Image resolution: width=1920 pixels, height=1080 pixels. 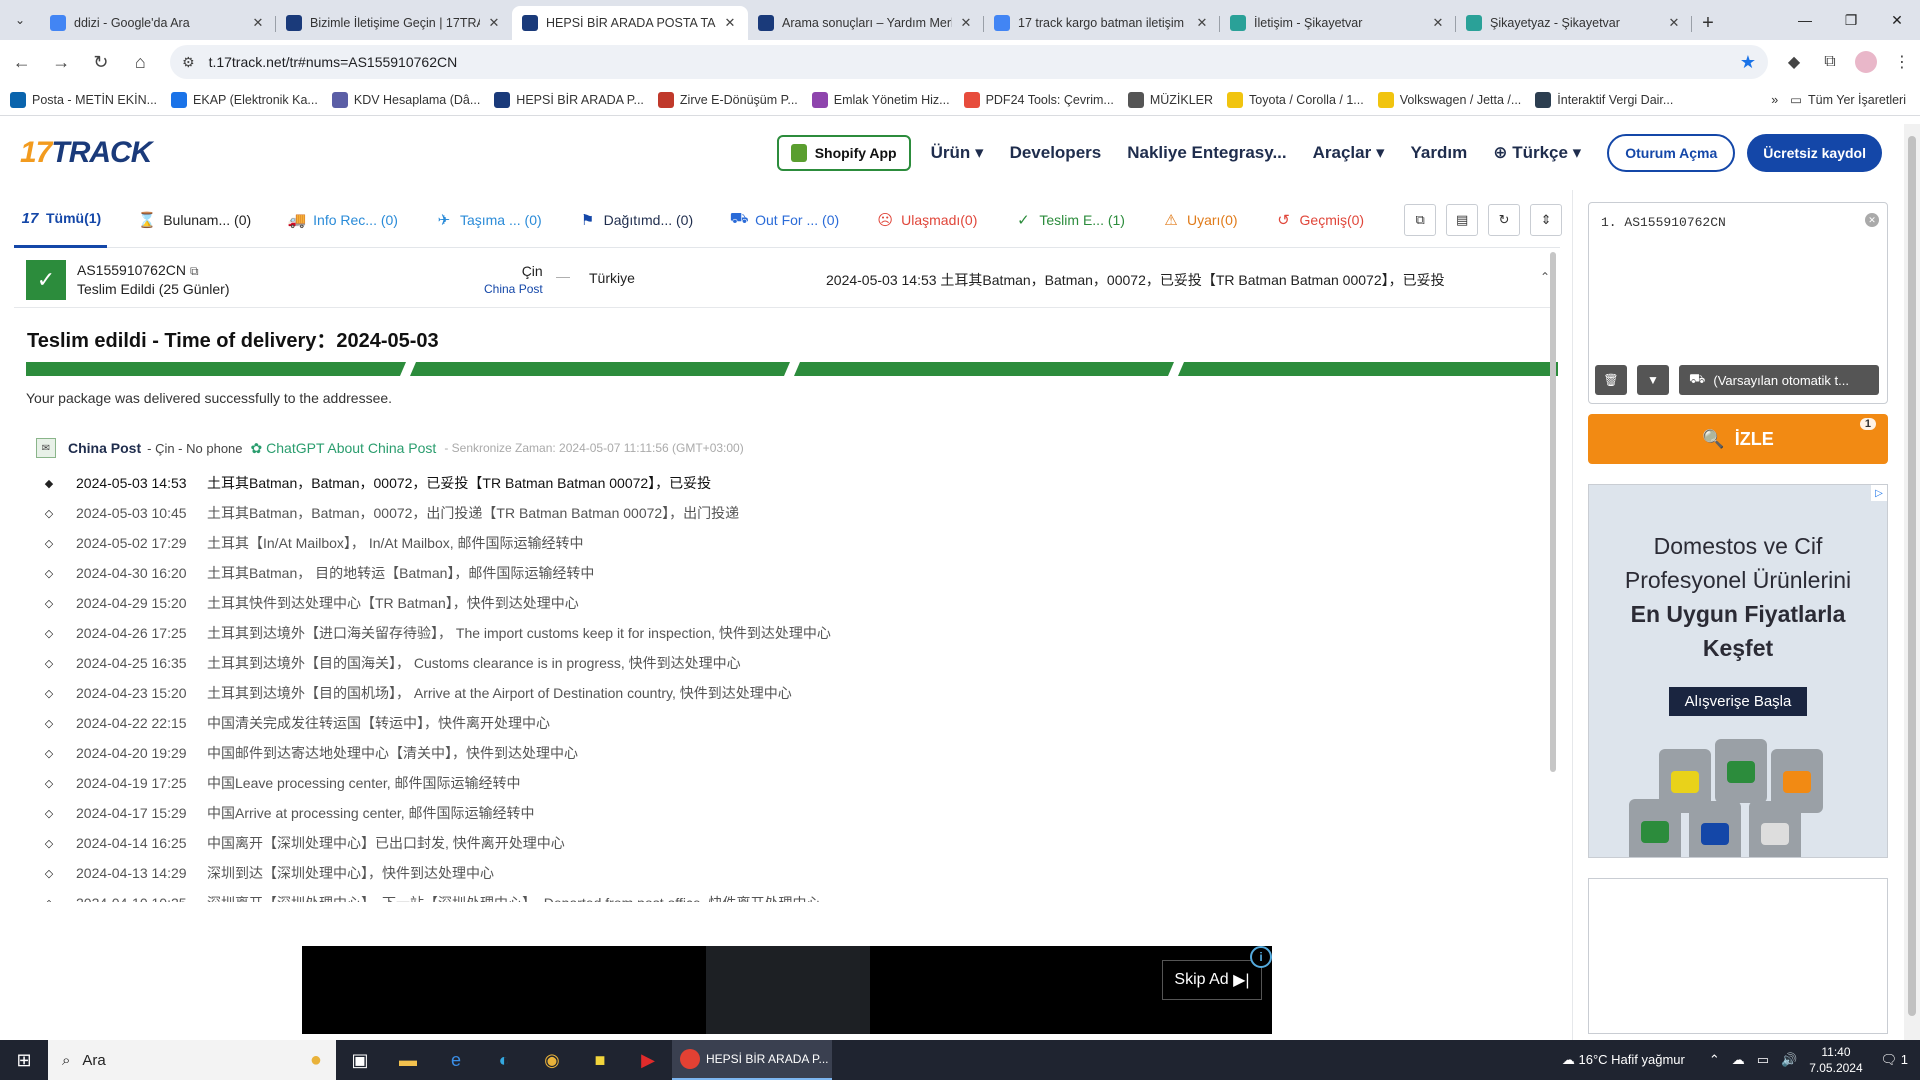 I want to click on bookmarks-overflow-button: », so click(x=1774, y=100).